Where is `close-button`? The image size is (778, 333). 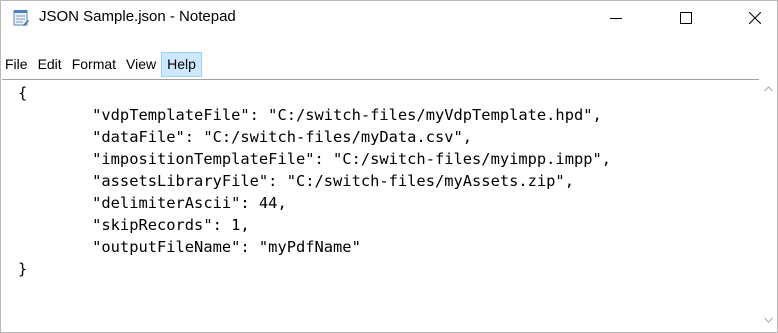
close-button is located at coordinates (754, 17).